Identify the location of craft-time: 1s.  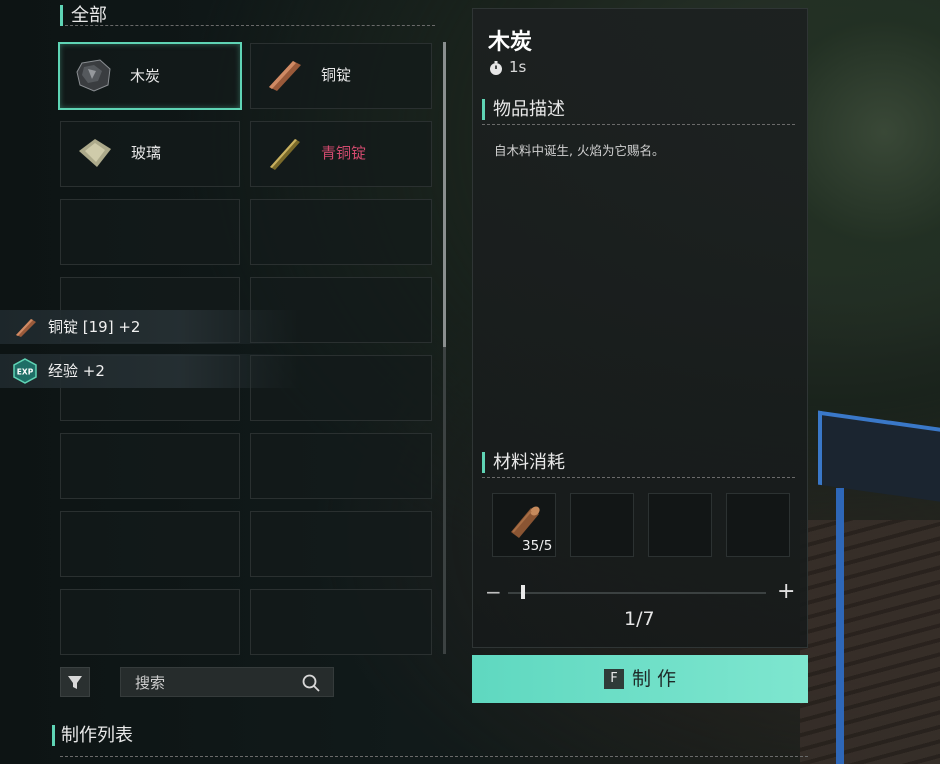
(518, 67).